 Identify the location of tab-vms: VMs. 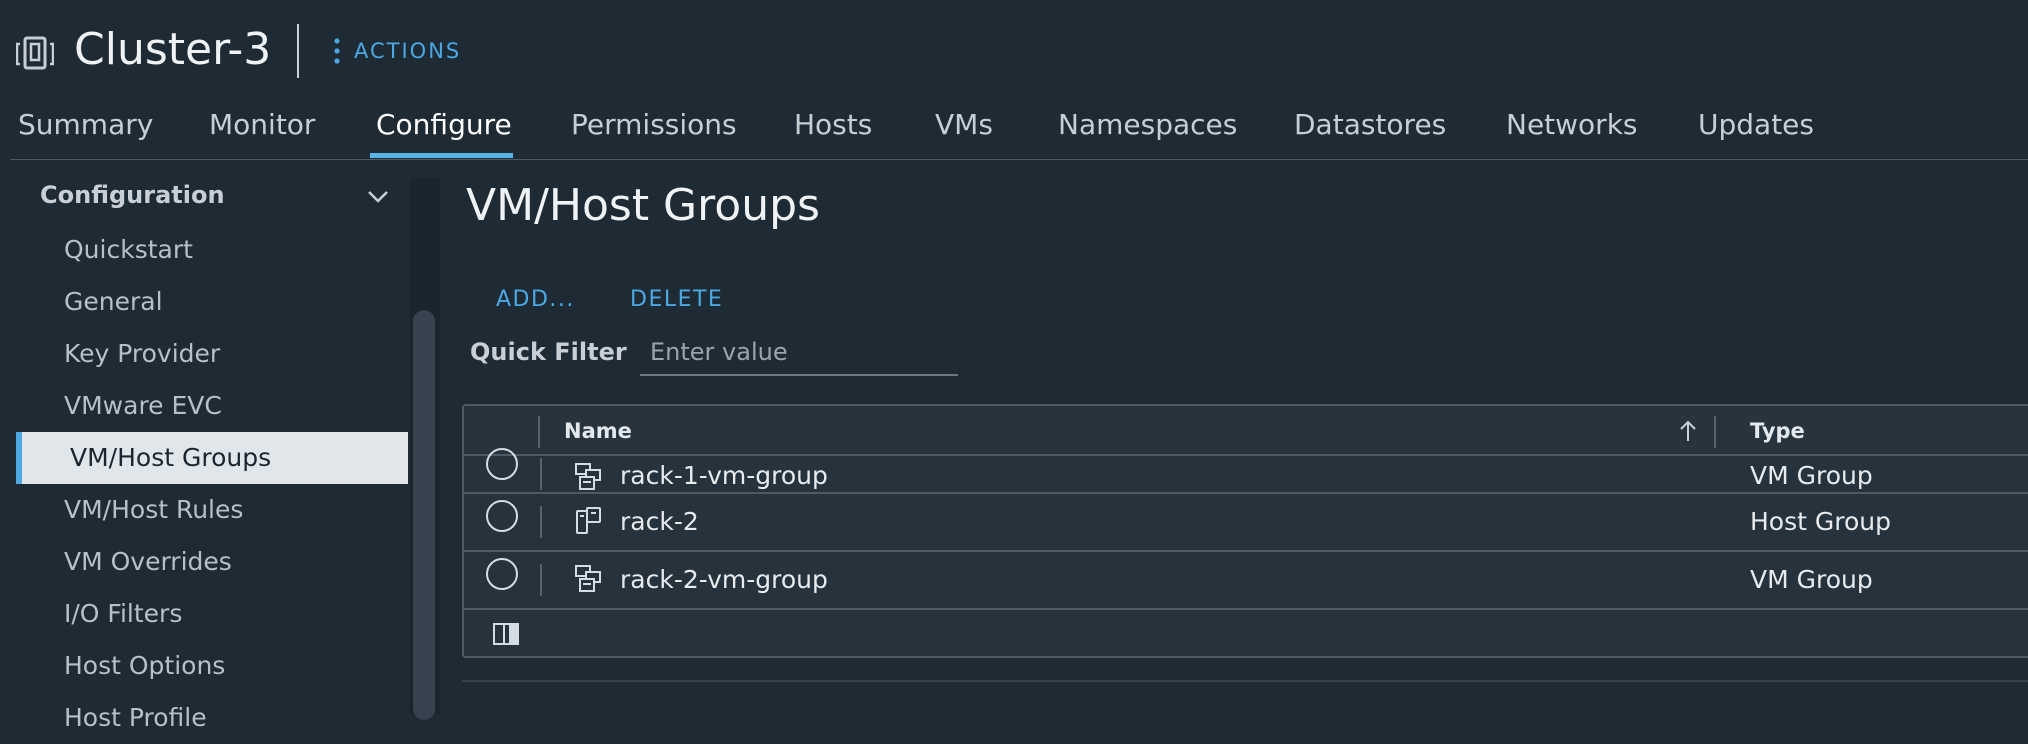
(964, 130).